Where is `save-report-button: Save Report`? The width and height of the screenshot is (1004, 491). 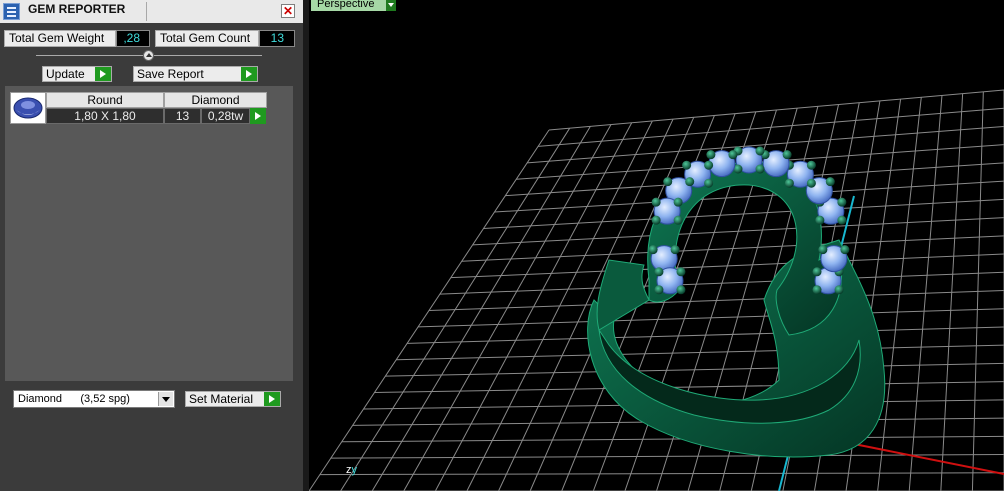
save-report-button: Save Report is located at coordinates (195, 74).